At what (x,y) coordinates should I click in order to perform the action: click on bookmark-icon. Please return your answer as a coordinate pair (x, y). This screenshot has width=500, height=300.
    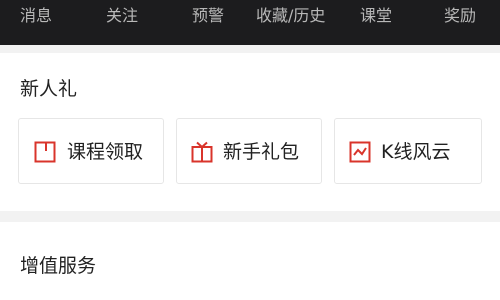
    Looking at the image, I should click on (45, 152).